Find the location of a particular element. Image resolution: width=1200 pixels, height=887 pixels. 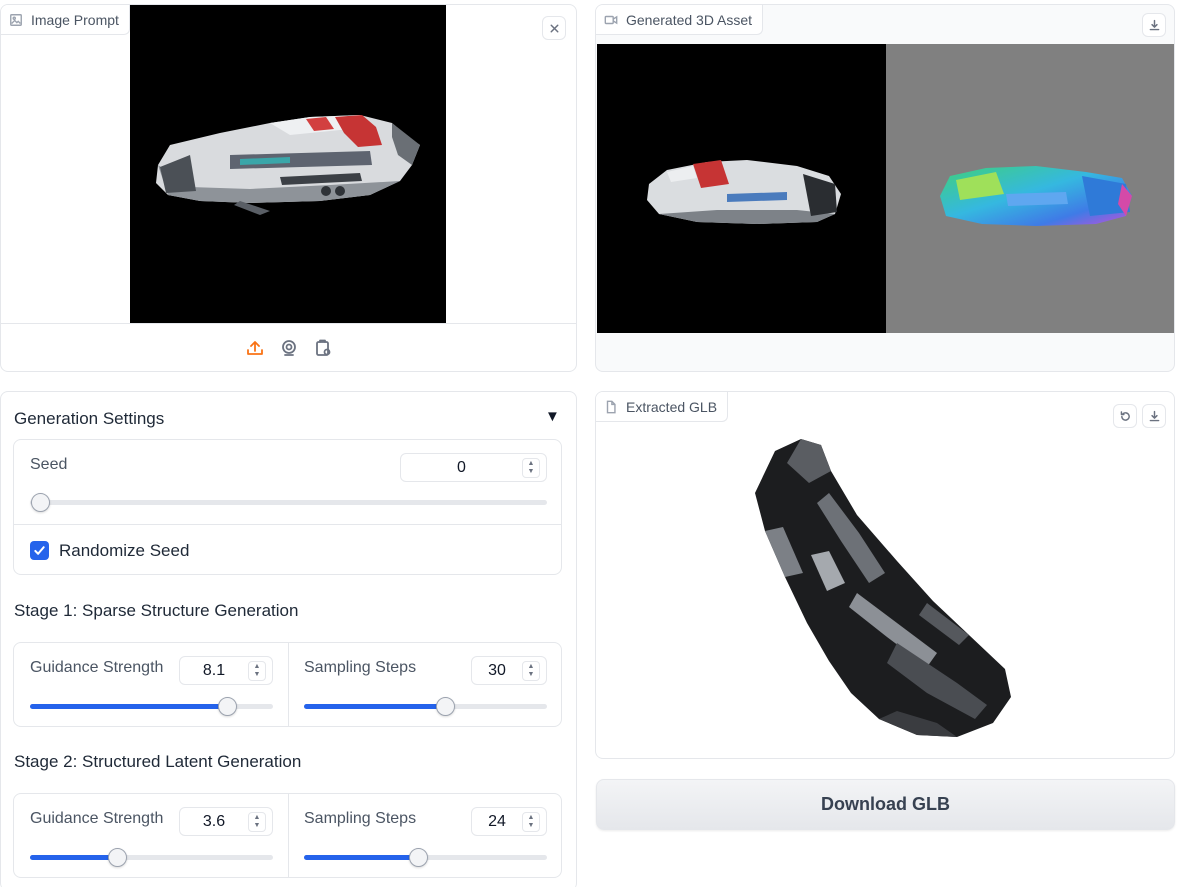

extracted-glb-label: Extracted GLB is located at coordinates (672, 406).